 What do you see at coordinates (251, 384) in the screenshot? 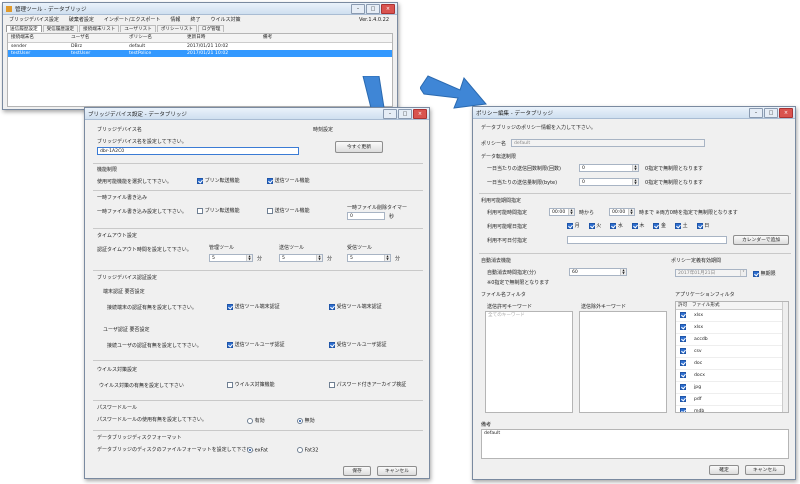
I see `virus-cb1: ウイルス対策機能` at bounding box center [251, 384].